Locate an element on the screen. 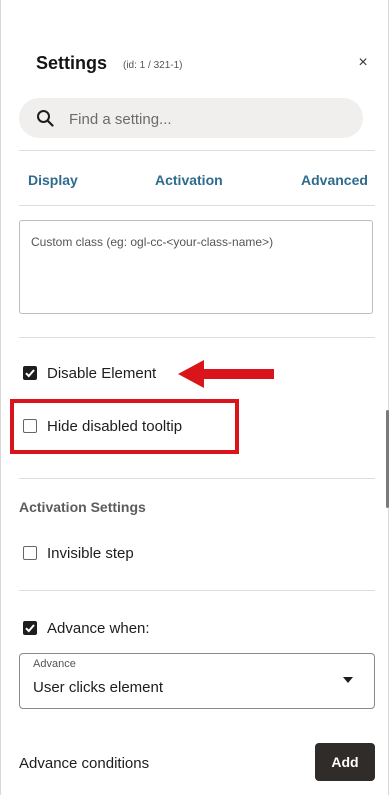  activation-settings-heading: Activation Settings is located at coordinates (82, 507).